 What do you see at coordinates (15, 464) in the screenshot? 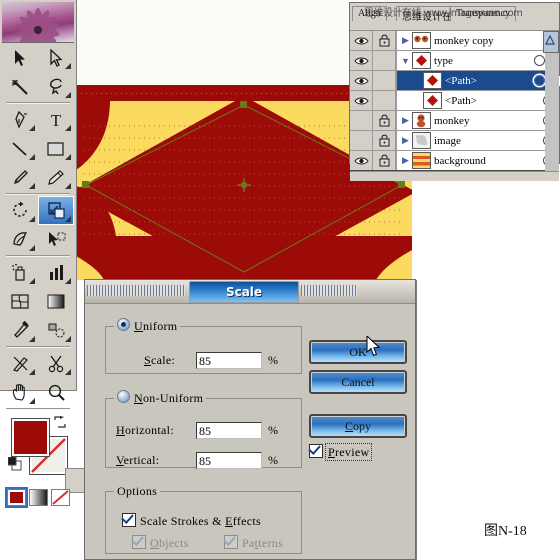
I see `default-fill-stroke-icon` at bounding box center [15, 464].